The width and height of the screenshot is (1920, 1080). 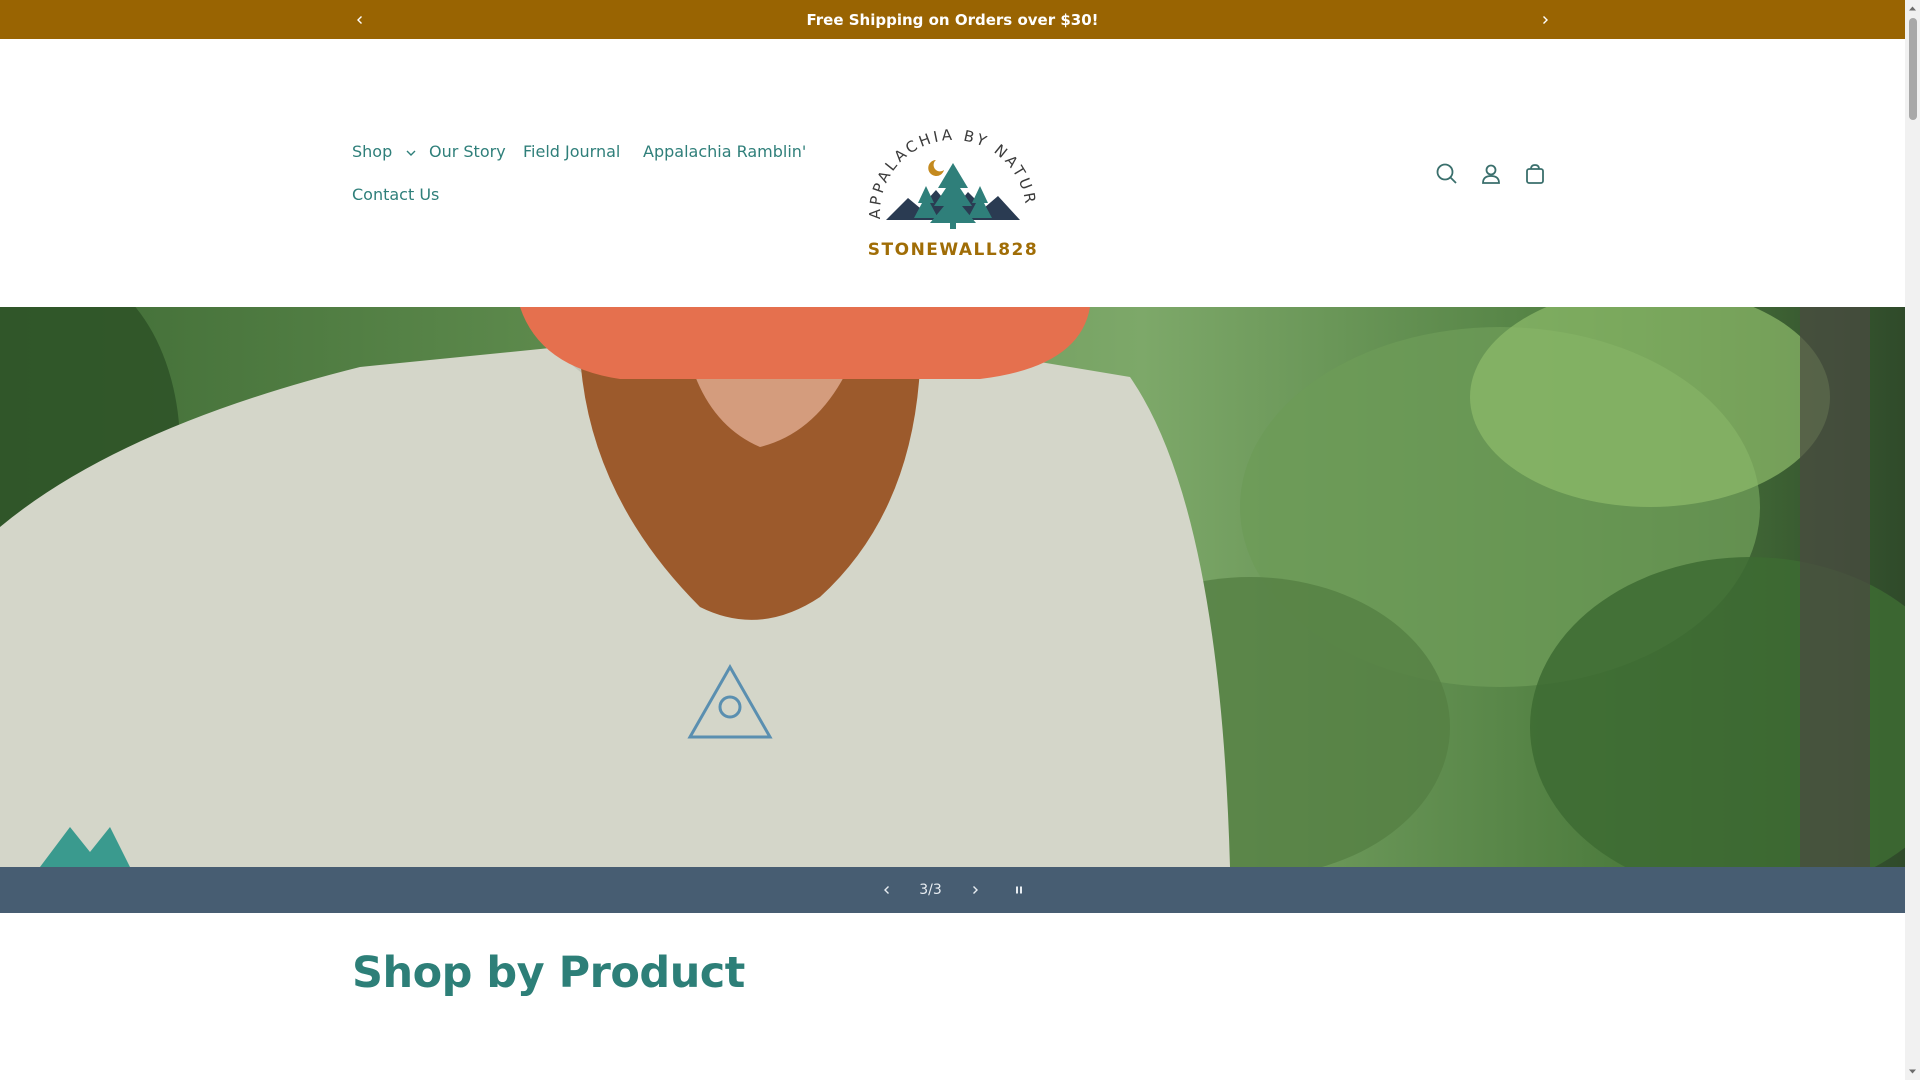 I want to click on cart-icon, so click(x=1535, y=174).